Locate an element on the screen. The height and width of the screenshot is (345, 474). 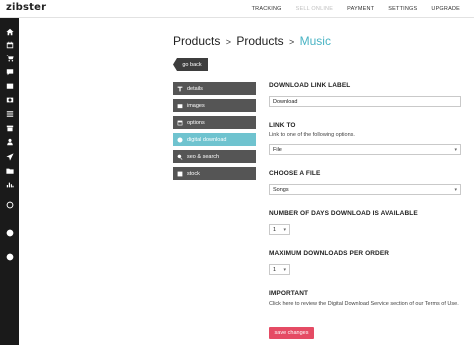
save-changes-button: save changes is located at coordinates (291, 333).